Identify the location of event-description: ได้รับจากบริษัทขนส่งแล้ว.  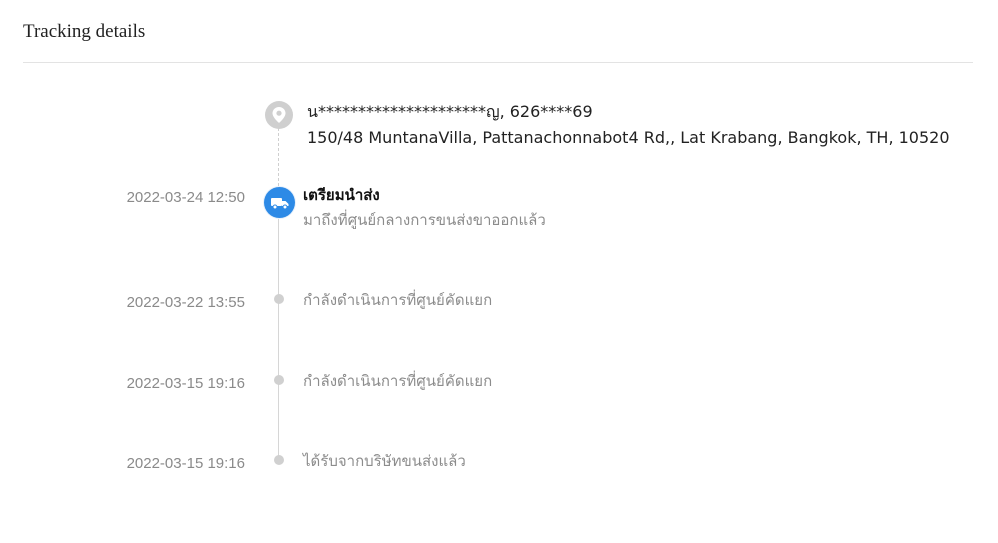
(384, 461).